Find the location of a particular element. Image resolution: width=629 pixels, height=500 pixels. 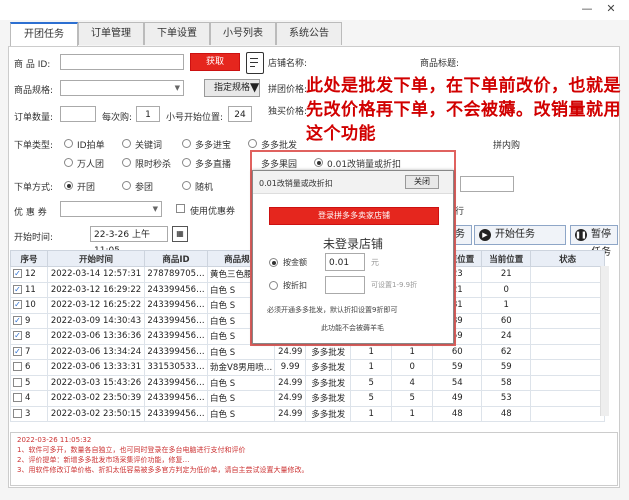

start-task-button: ▶ 开始任务 is located at coordinates (520, 235).